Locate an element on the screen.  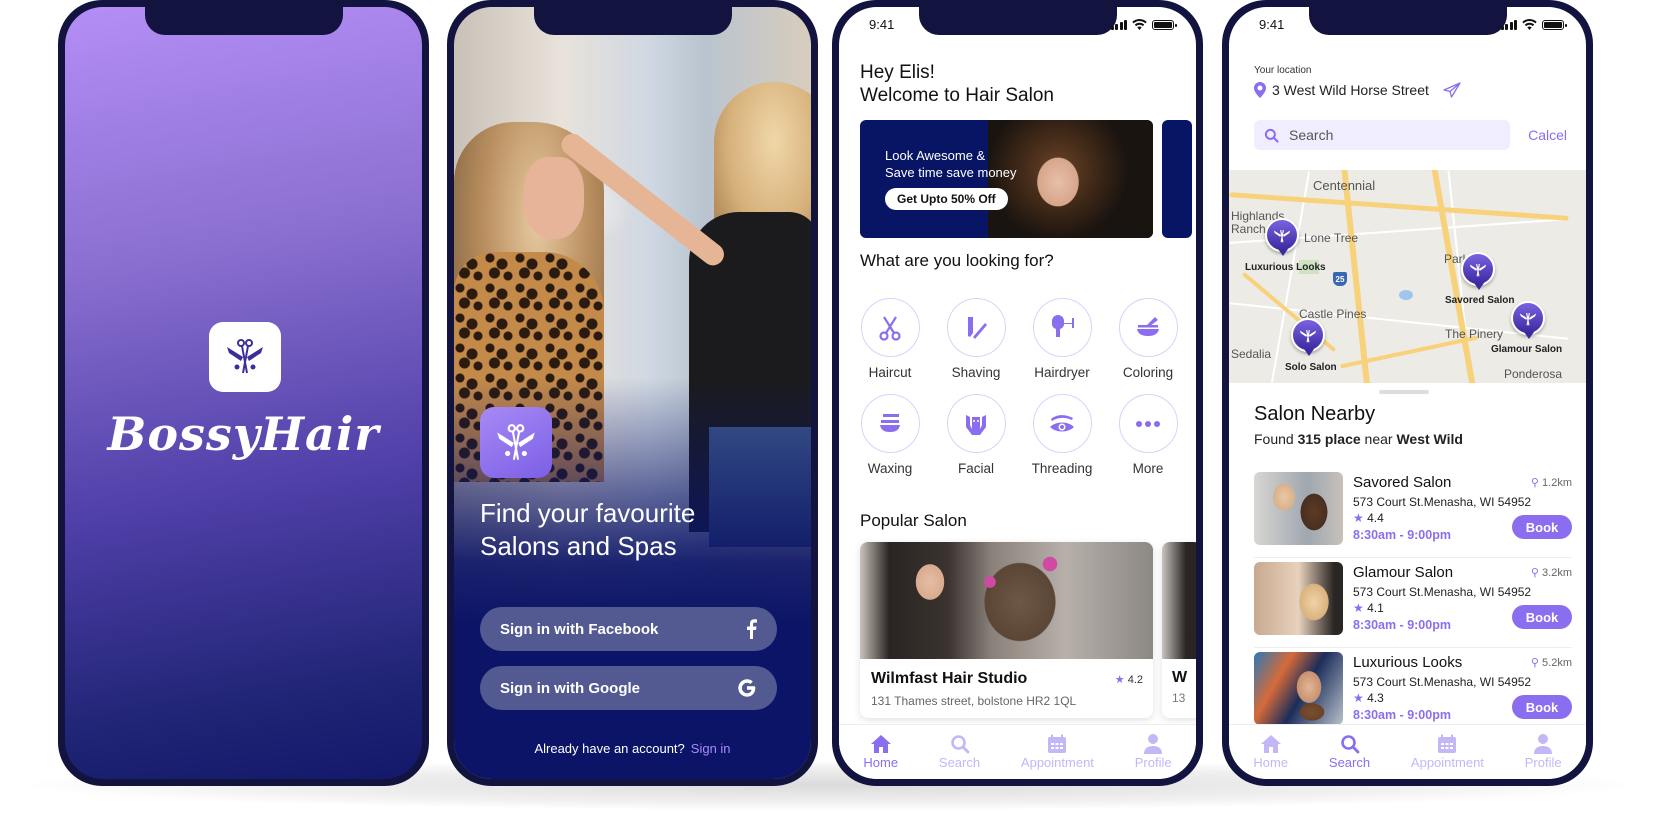
category-coloring: Coloring is located at coordinates (1148, 339).